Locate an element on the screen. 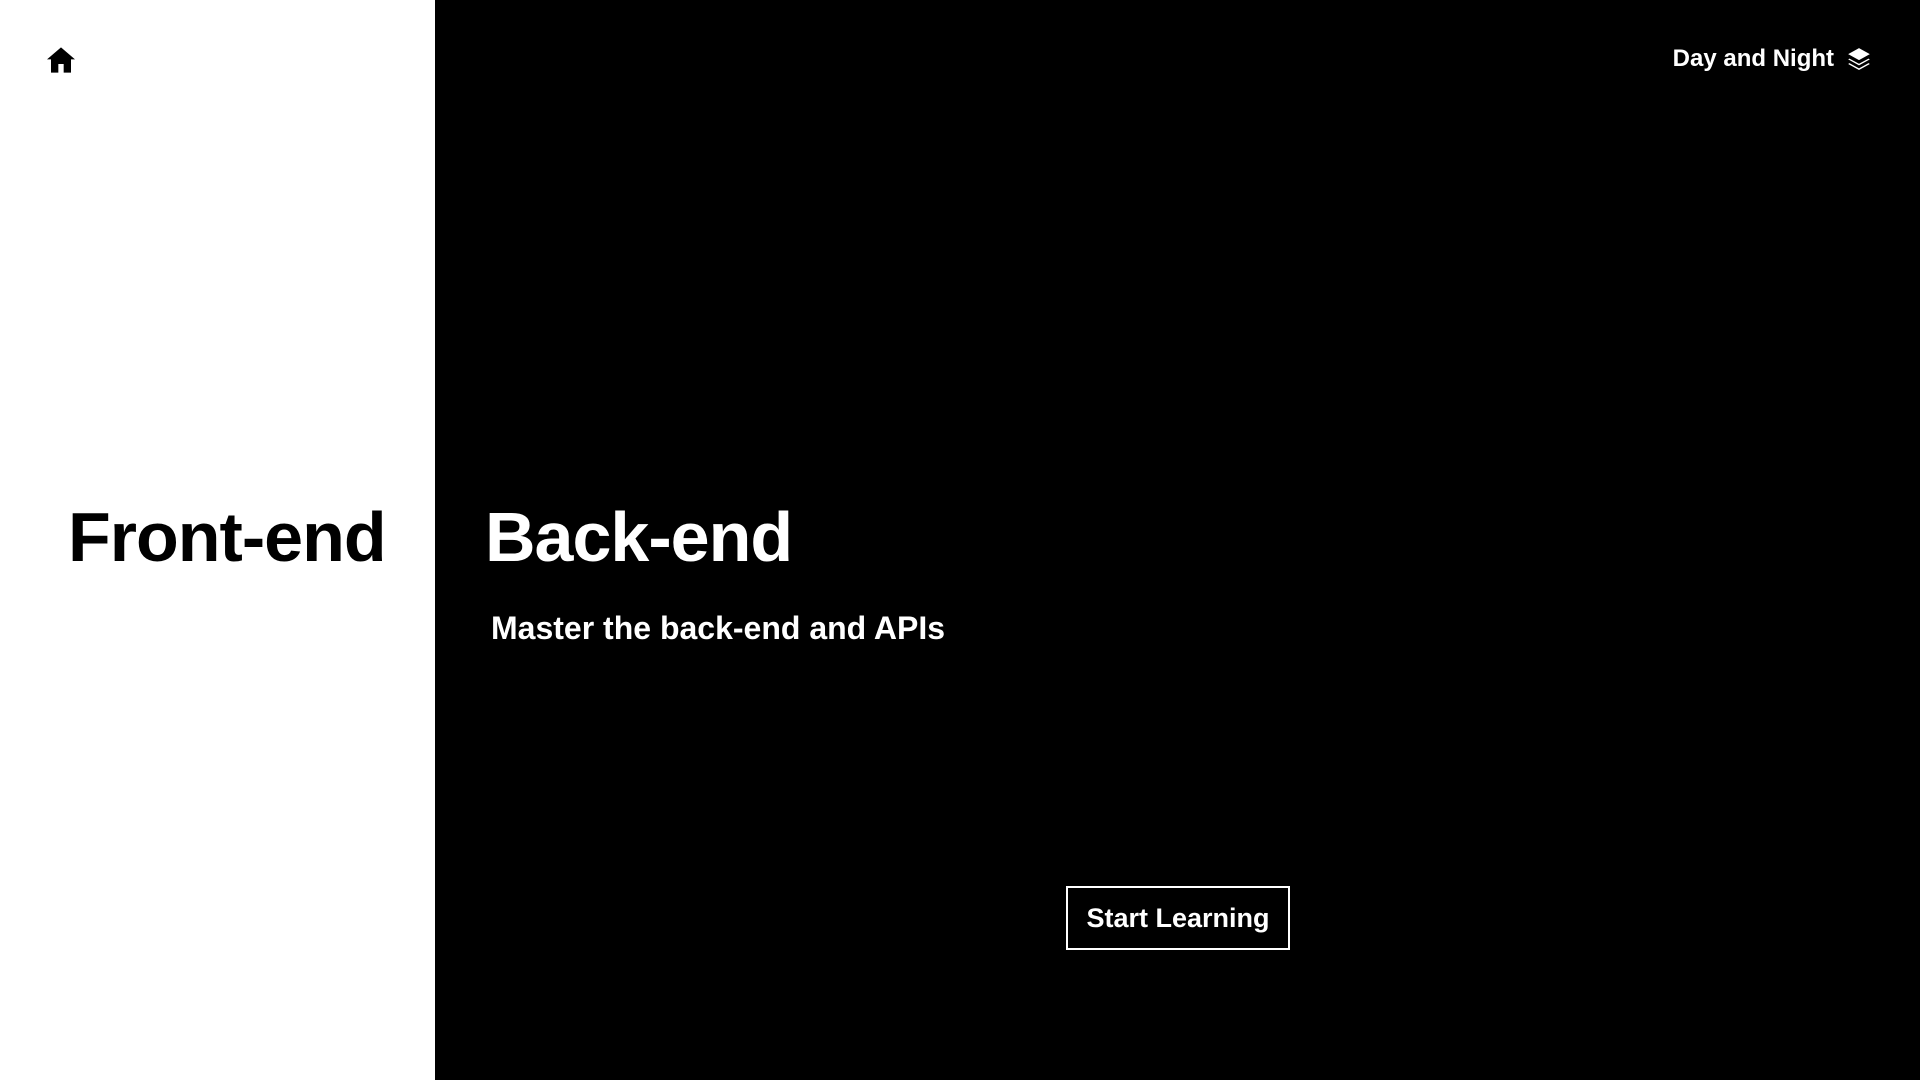 The height and width of the screenshot is (1080, 1920). start-learning-button: Start Learning is located at coordinates (1178, 918).